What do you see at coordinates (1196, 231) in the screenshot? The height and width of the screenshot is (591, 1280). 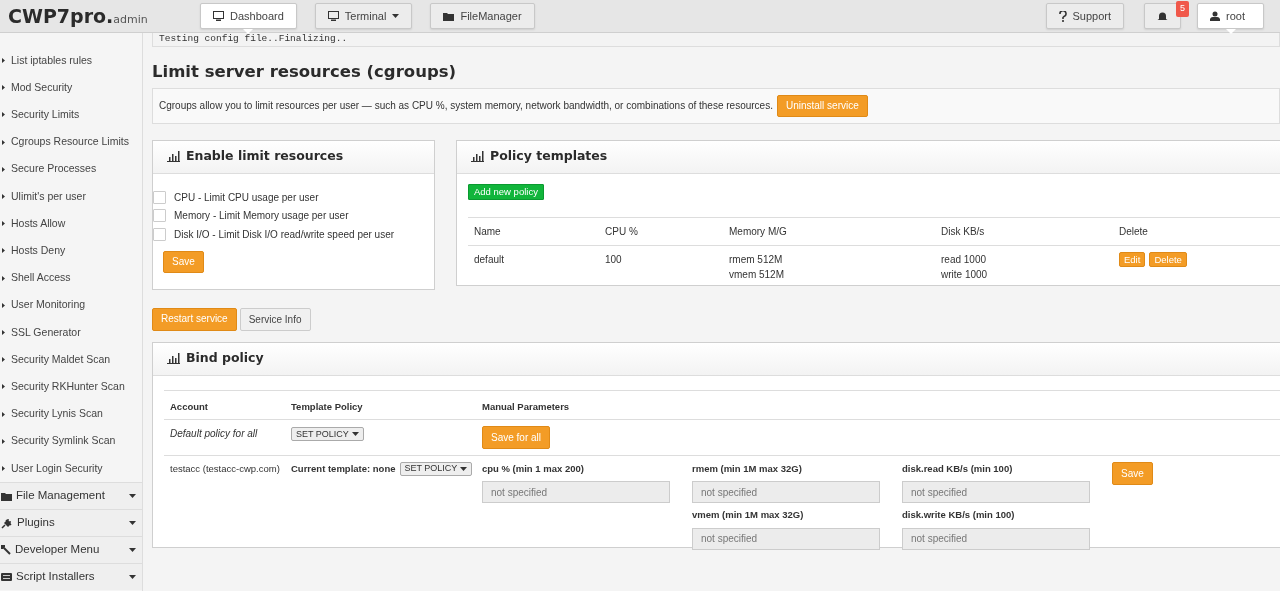 I see `column-header: Delete` at bounding box center [1196, 231].